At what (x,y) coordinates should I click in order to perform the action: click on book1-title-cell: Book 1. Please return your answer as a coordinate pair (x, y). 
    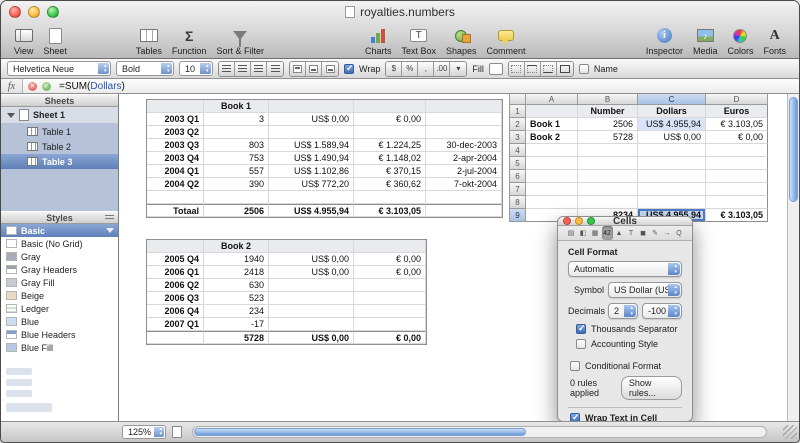
    Looking at the image, I should click on (236, 106).